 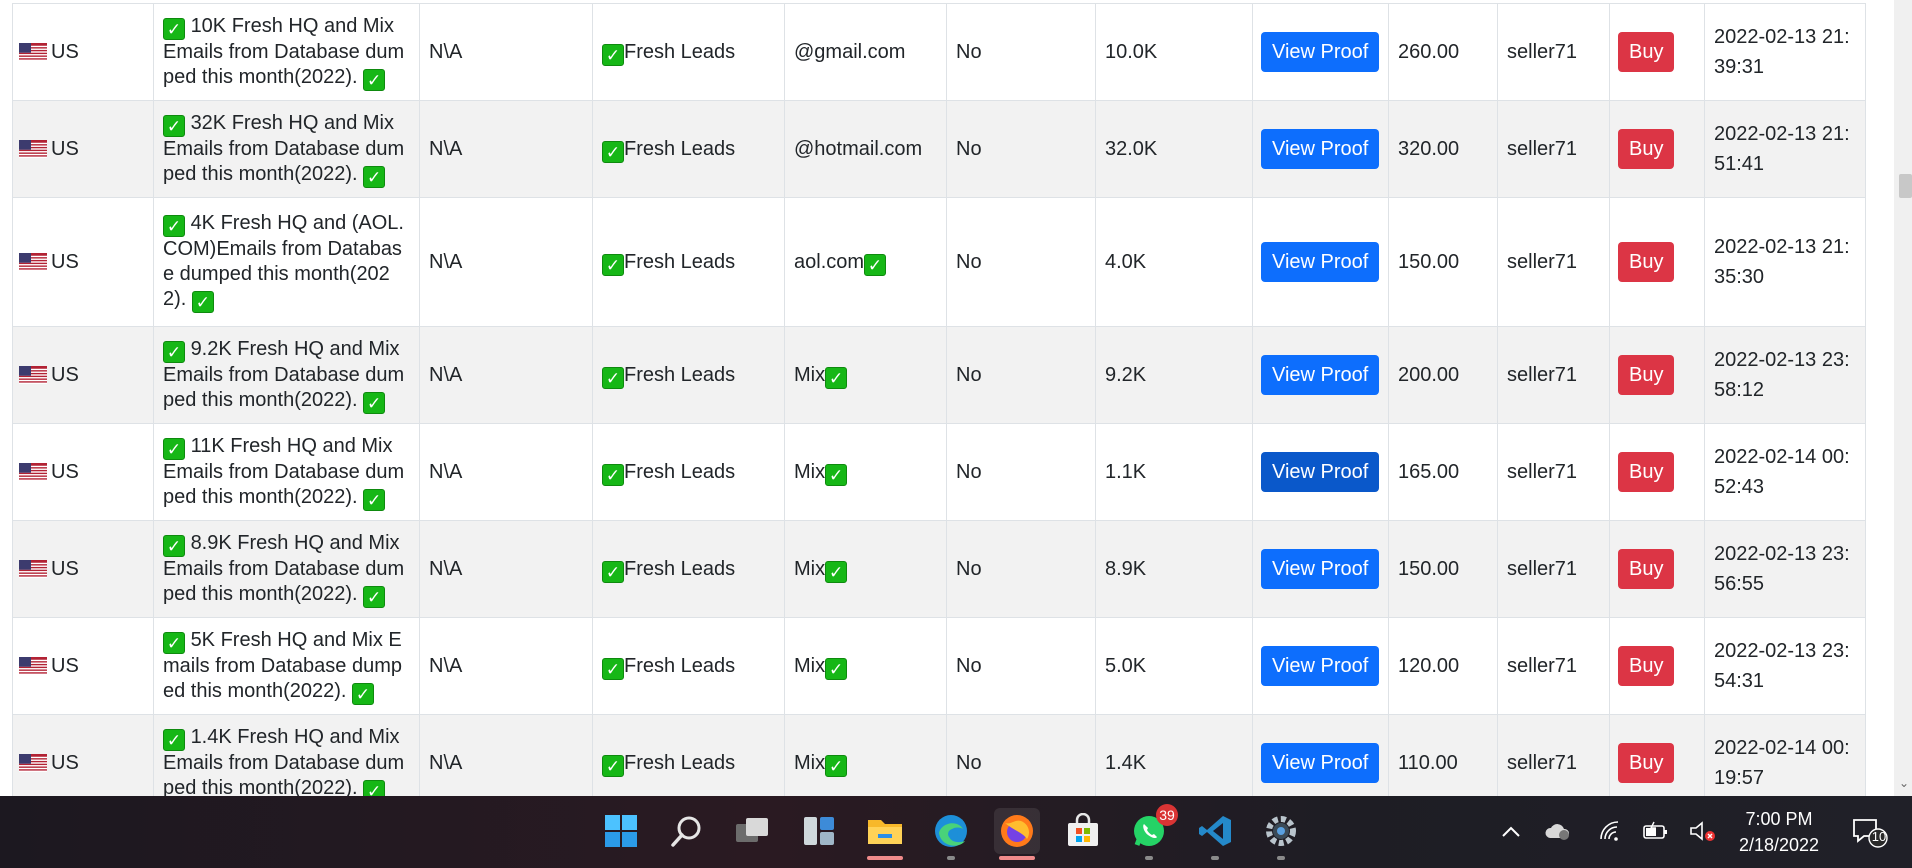 I want to click on widgets-icon, so click(x=819, y=831).